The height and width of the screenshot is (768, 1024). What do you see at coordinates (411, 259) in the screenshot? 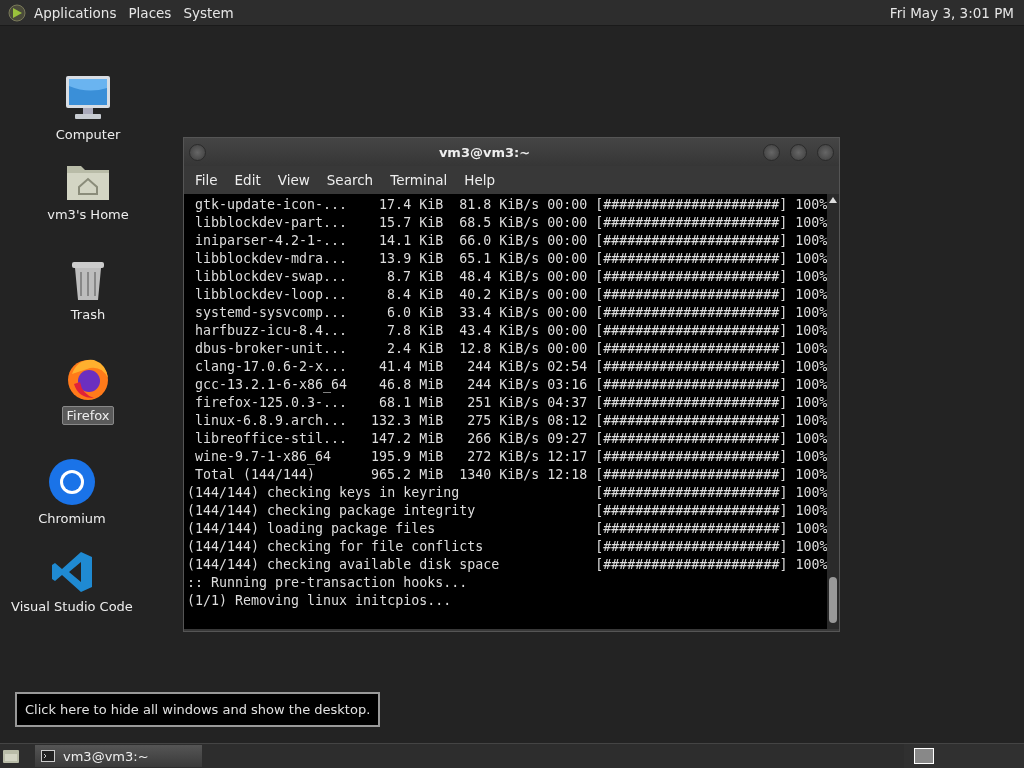
I see `download-size: 13.9 KiB` at bounding box center [411, 259].